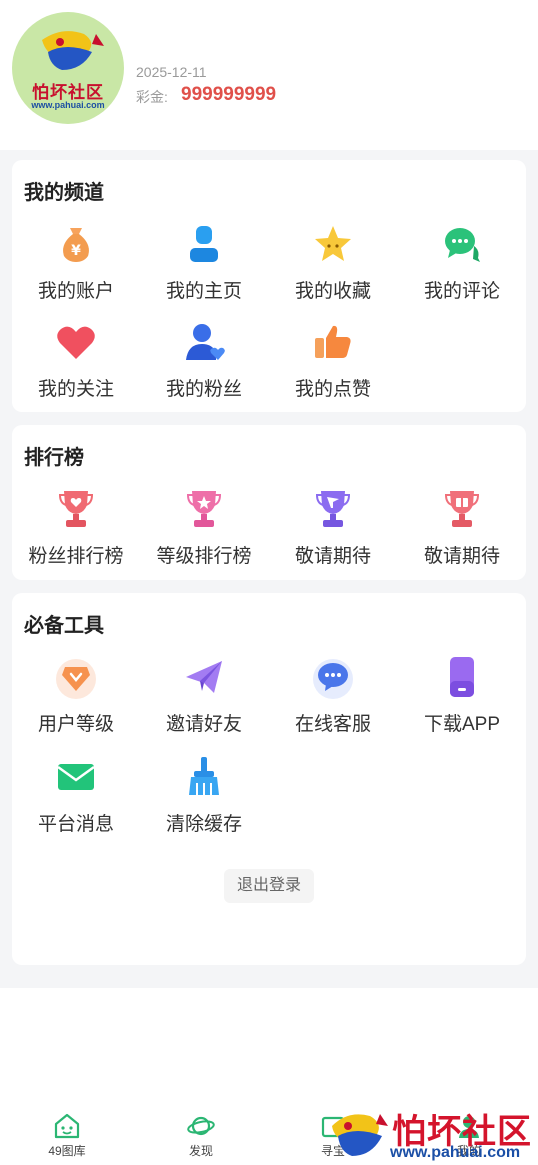 Image resolution: width=538 pixels, height=1165 pixels. What do you see at coordinates (67, 1126) in the screenshot?
I see `gallery-icon` at bounding box center [67, 1126].